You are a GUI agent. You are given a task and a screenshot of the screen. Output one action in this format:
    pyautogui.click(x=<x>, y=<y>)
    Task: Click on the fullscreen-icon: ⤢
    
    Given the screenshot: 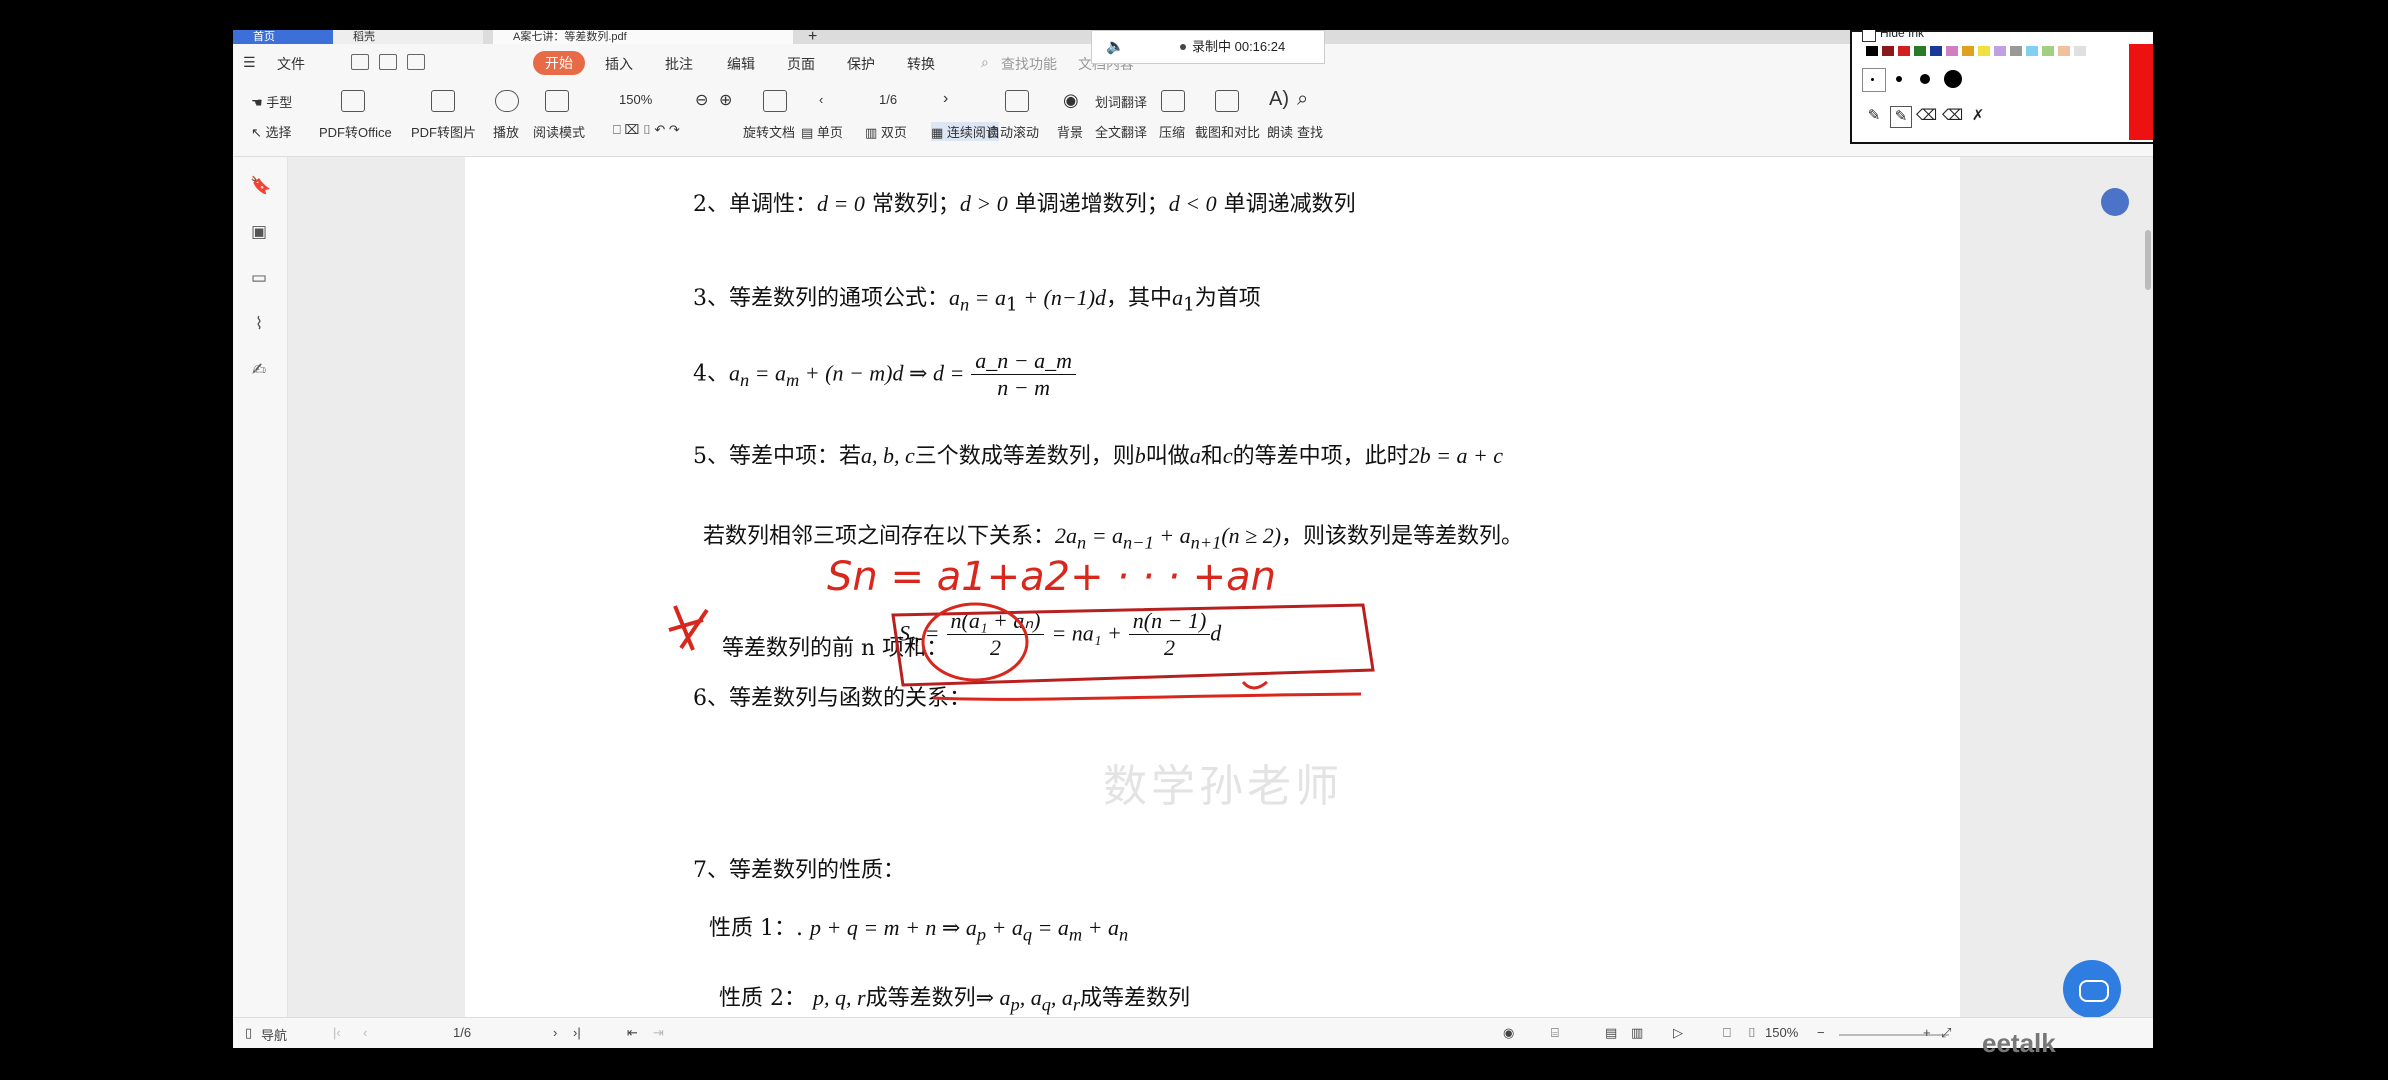 What is the action you would take?
    pyautogui.click(x=1946, y=1033)
    